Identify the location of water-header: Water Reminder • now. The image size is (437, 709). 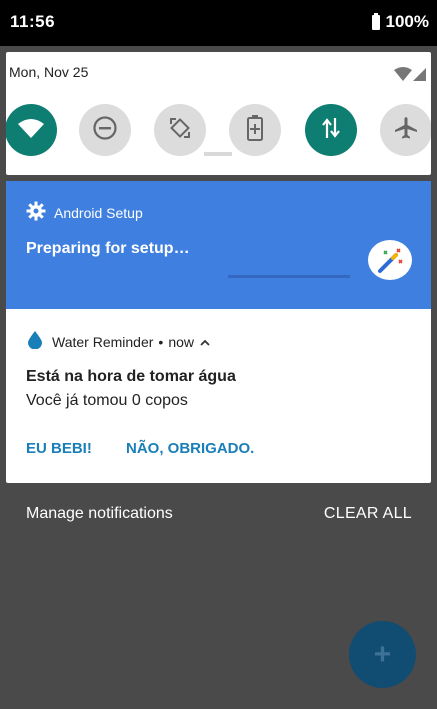
(119, 341).